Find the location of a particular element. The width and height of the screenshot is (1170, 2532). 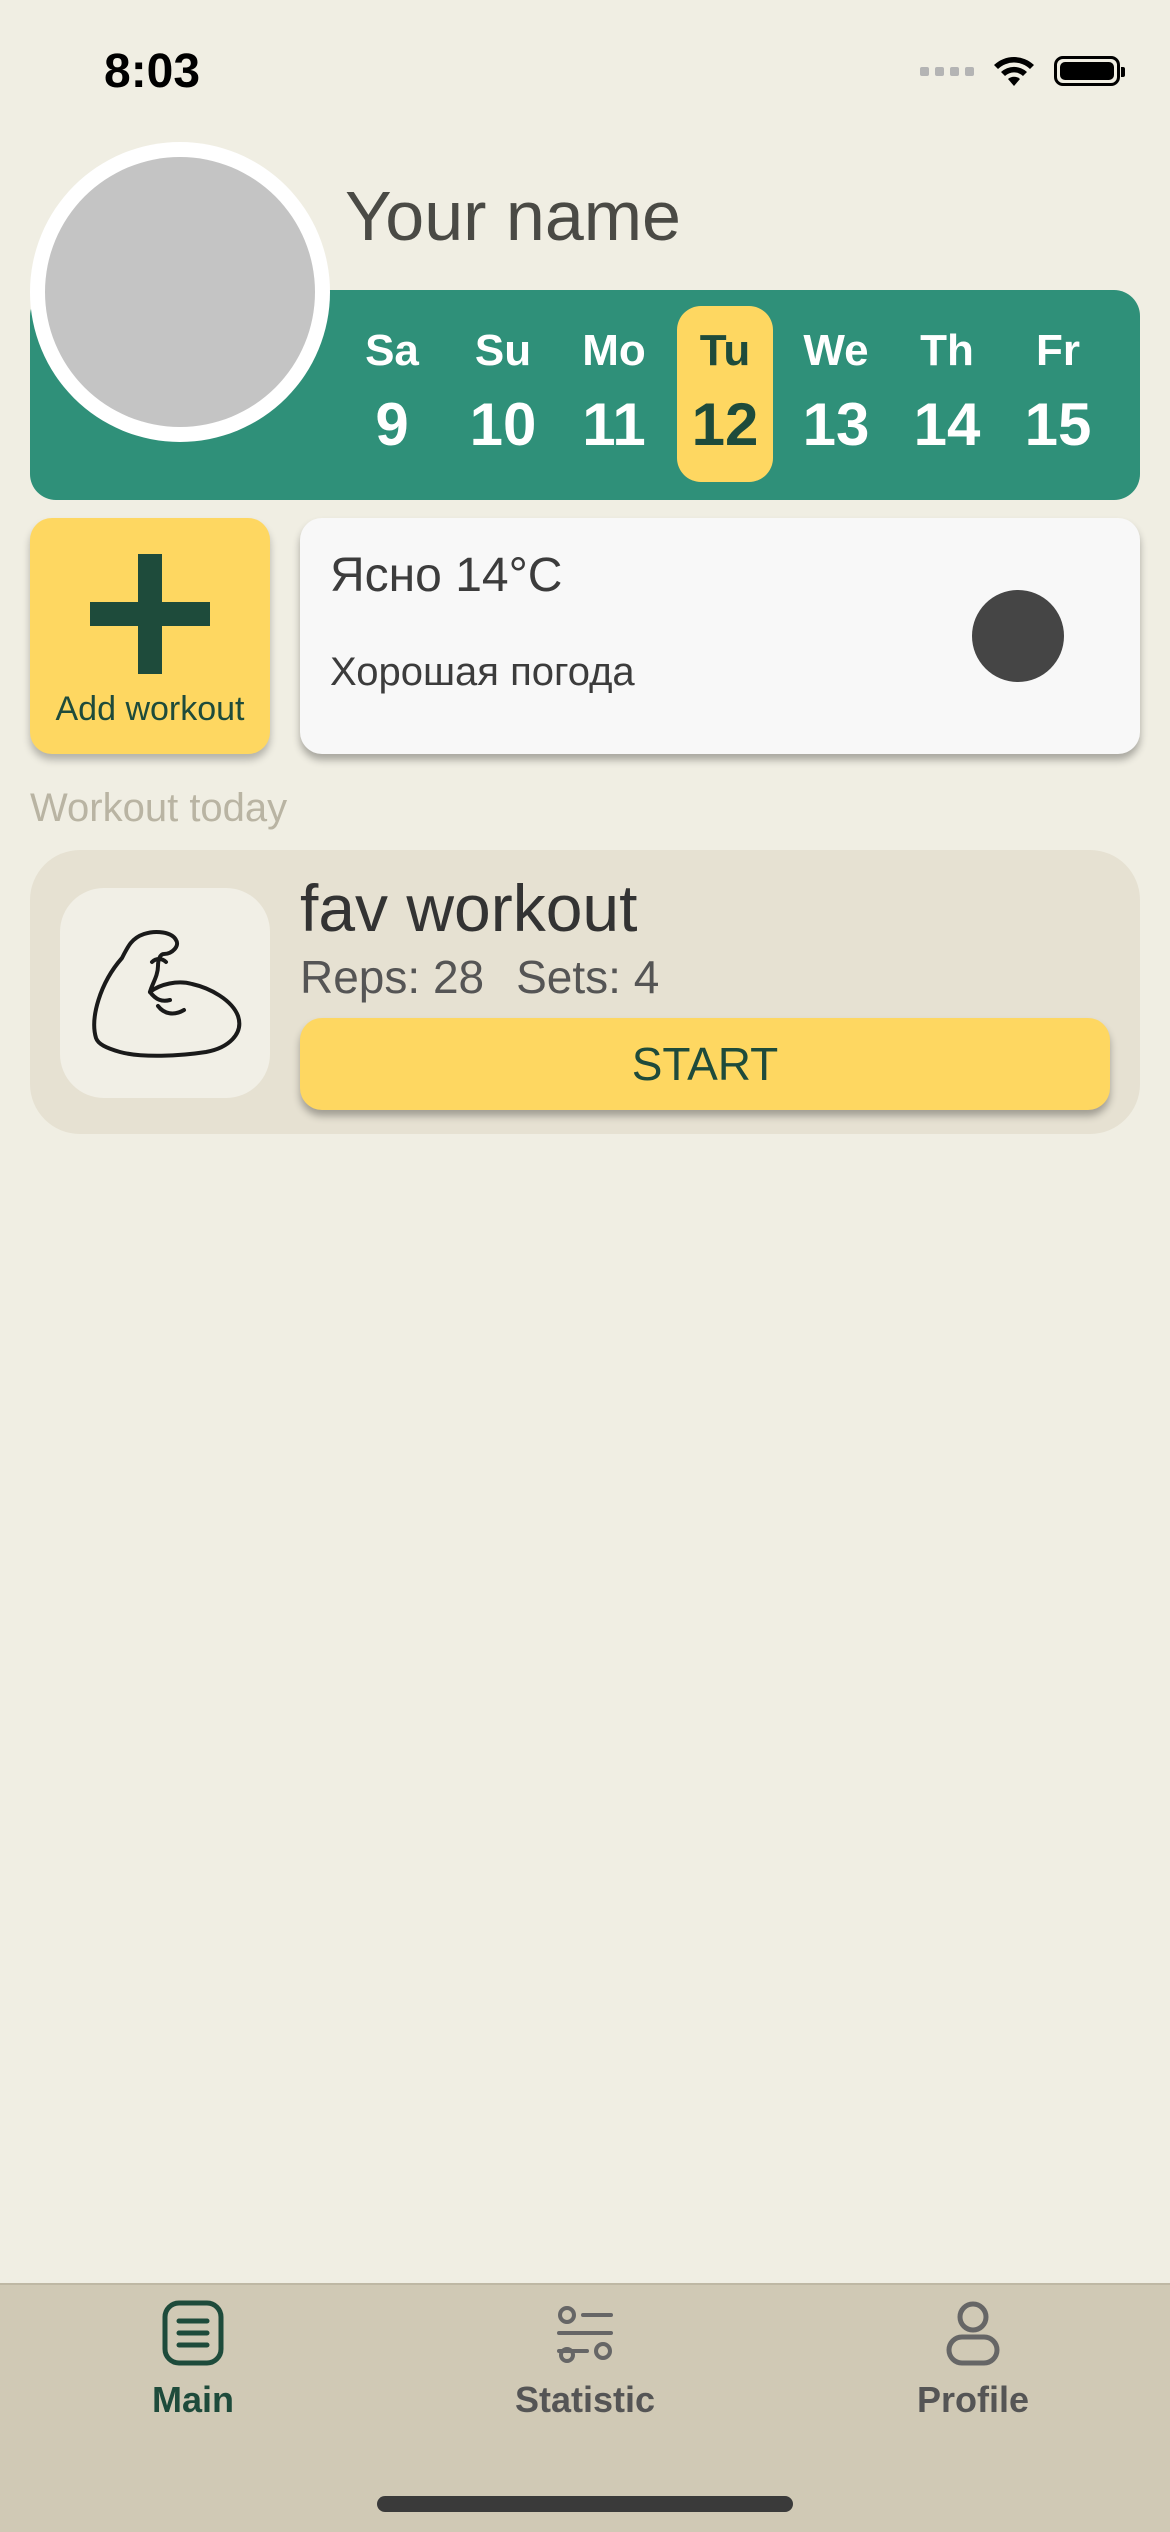

weather-description: Хорошая погода is located at coordinates (482, 672).